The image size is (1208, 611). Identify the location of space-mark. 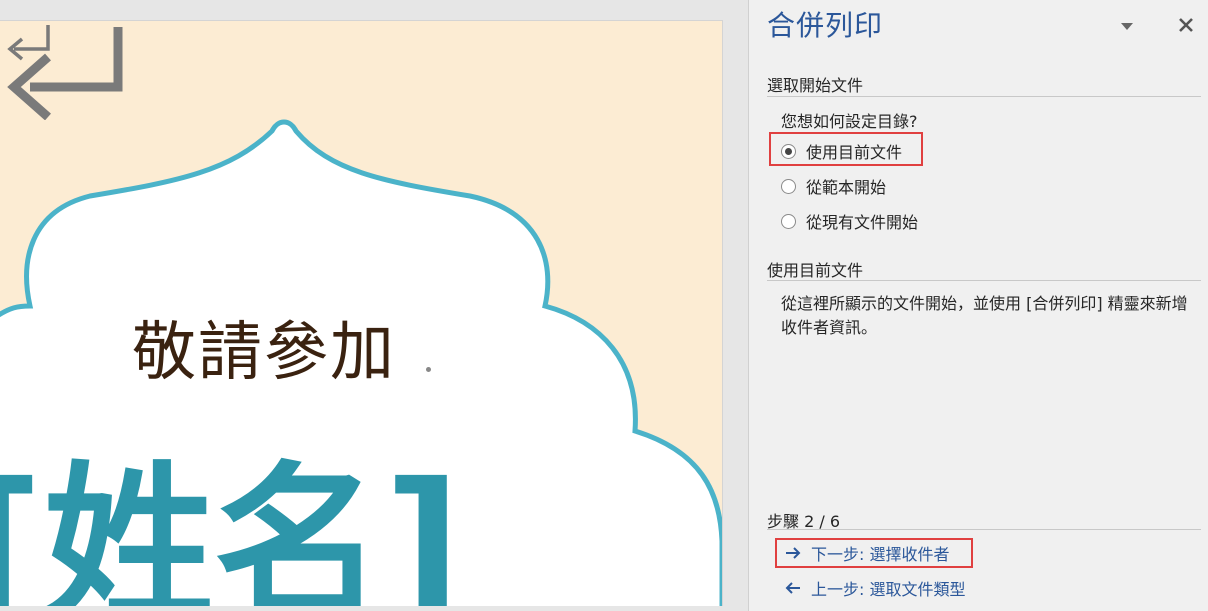
(428, 369).